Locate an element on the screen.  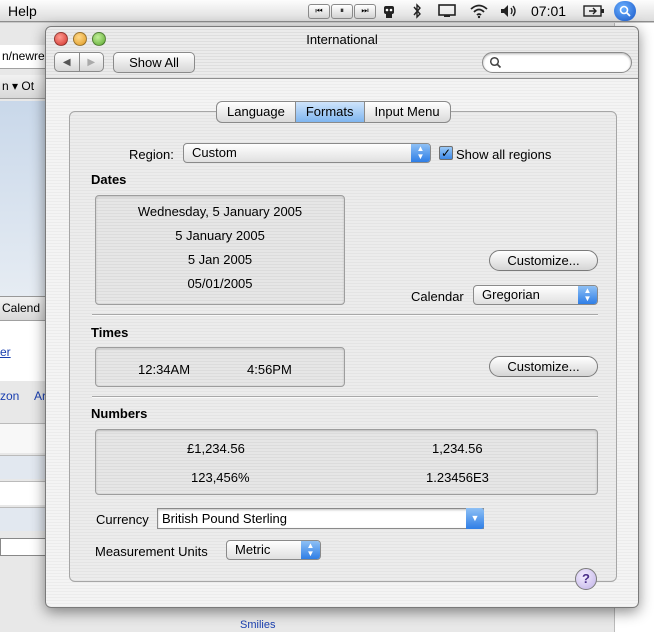
next-track-button: ⏭ is located at coordinates (365, 11).